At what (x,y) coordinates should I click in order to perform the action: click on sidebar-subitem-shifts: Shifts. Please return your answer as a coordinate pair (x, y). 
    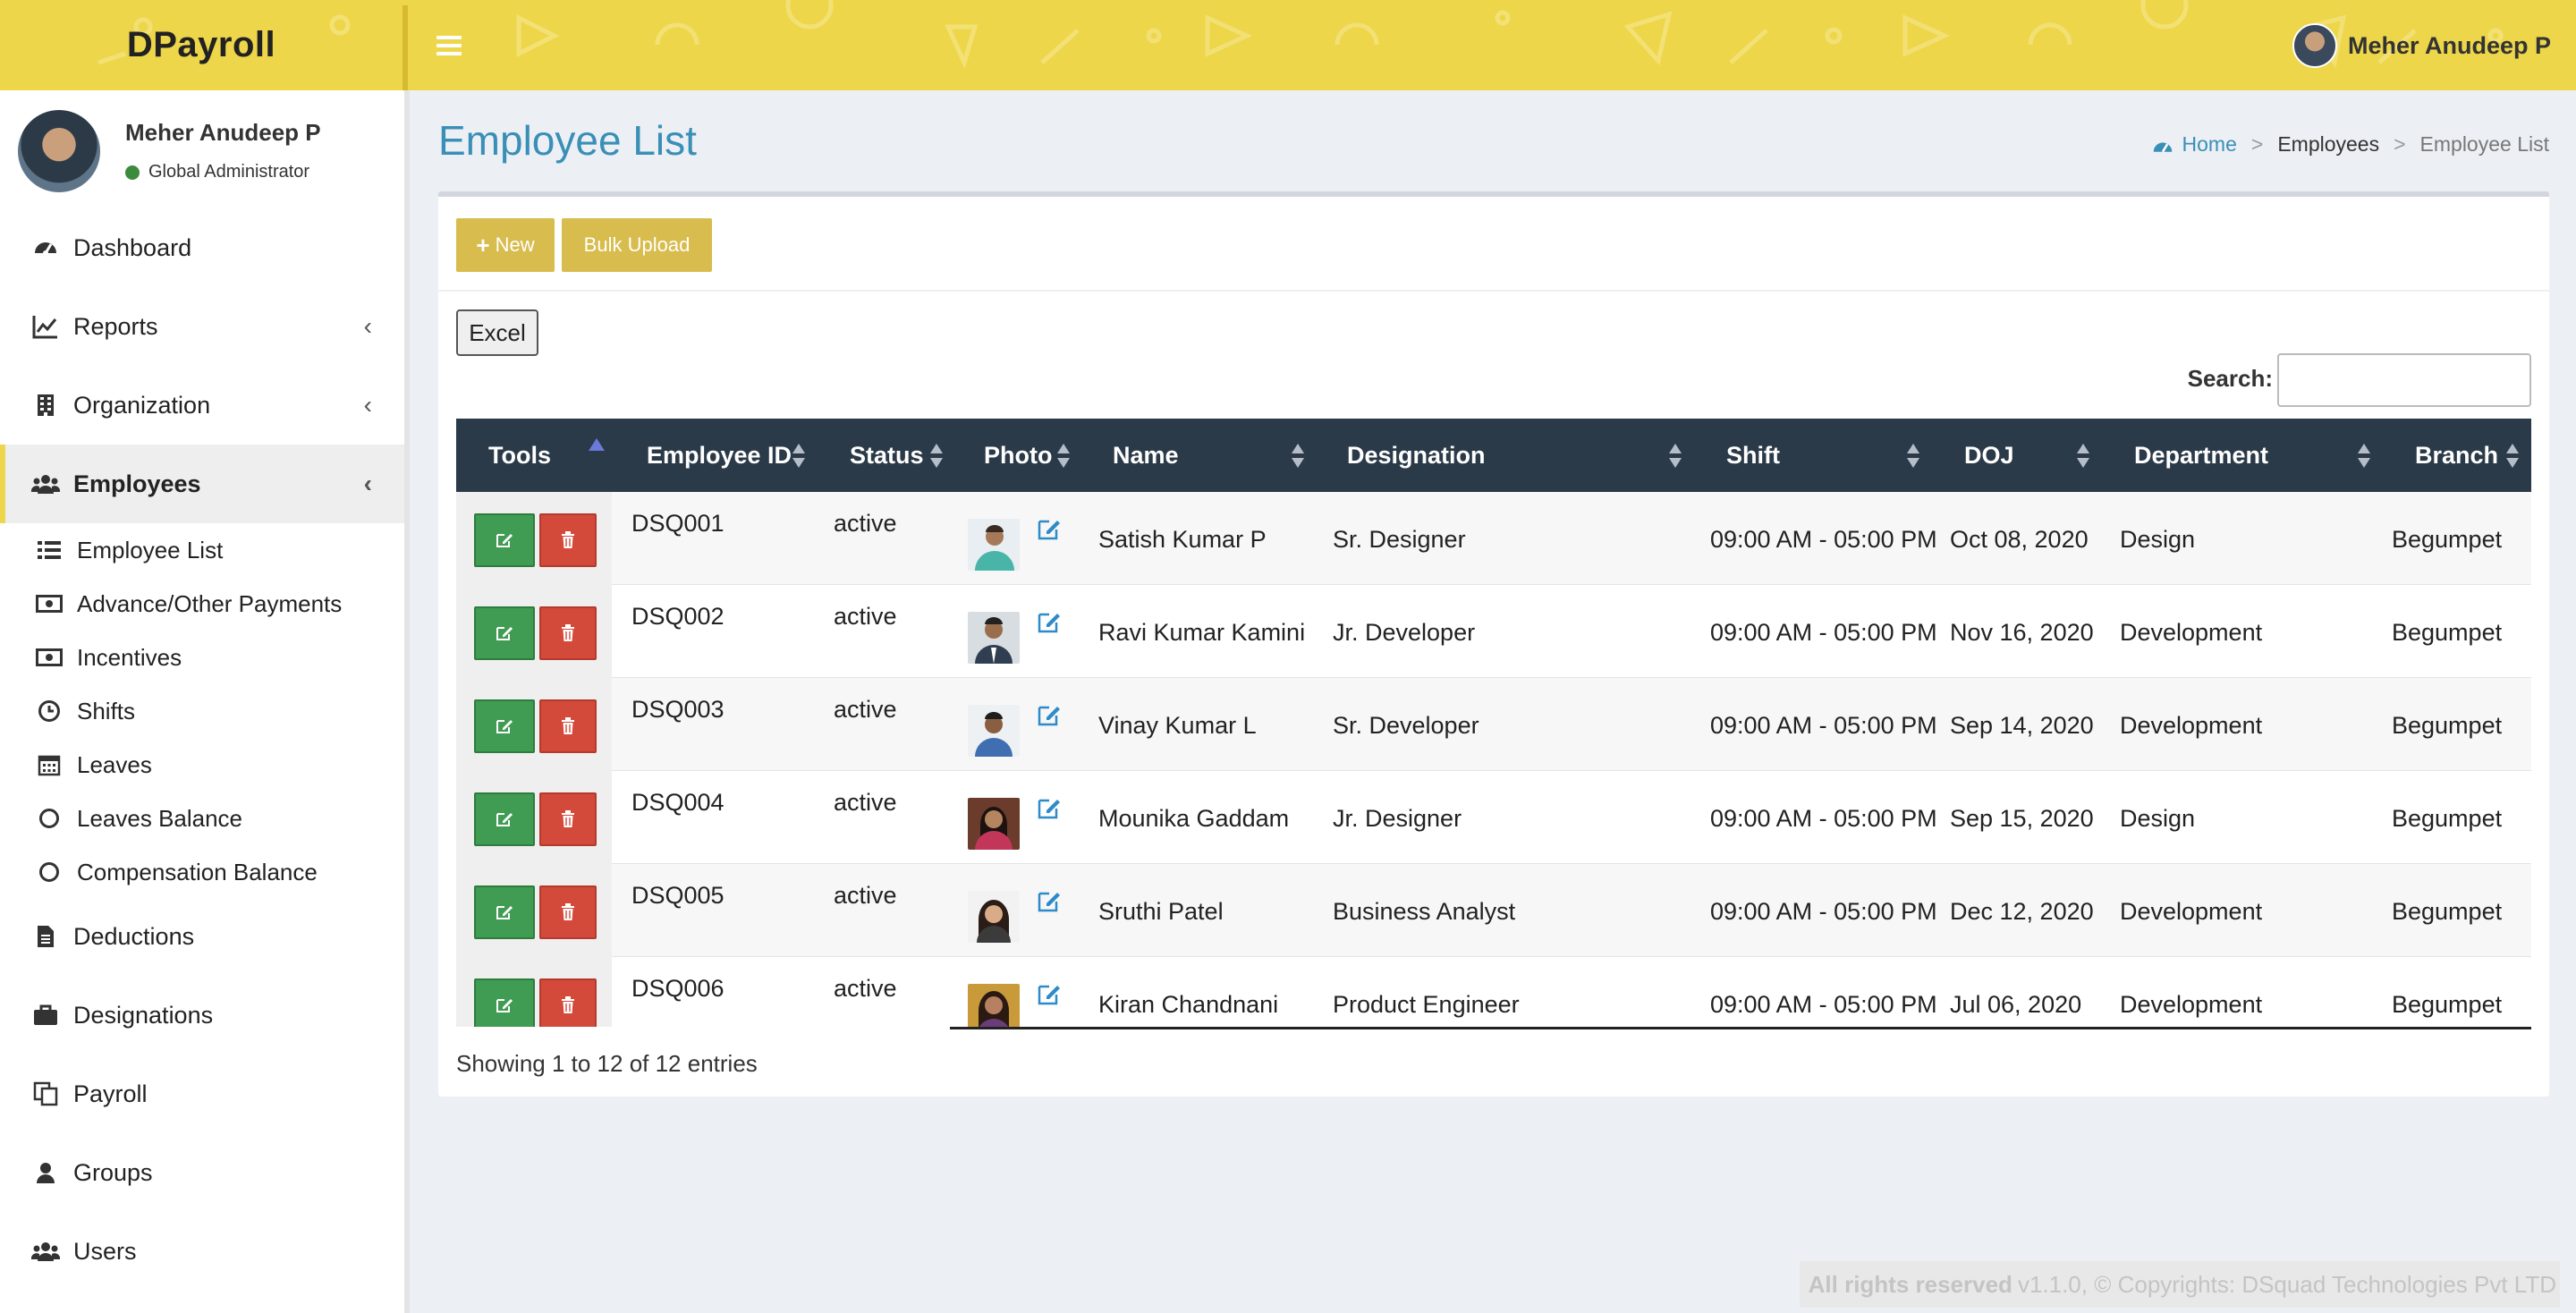
    Looking at the image, I should click on (202, 711).